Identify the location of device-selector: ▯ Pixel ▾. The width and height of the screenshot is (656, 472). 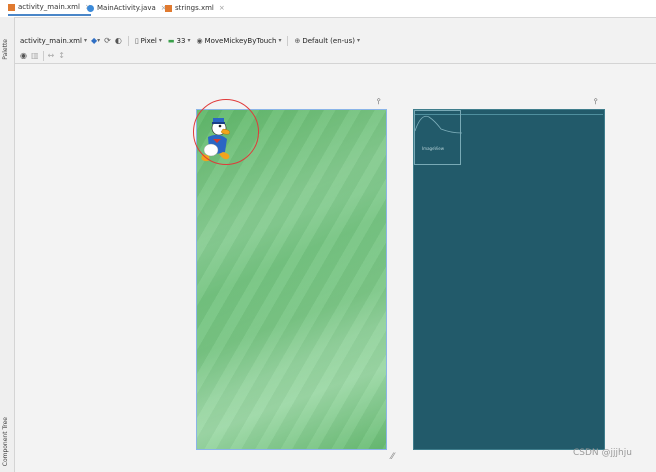
(148, 41).